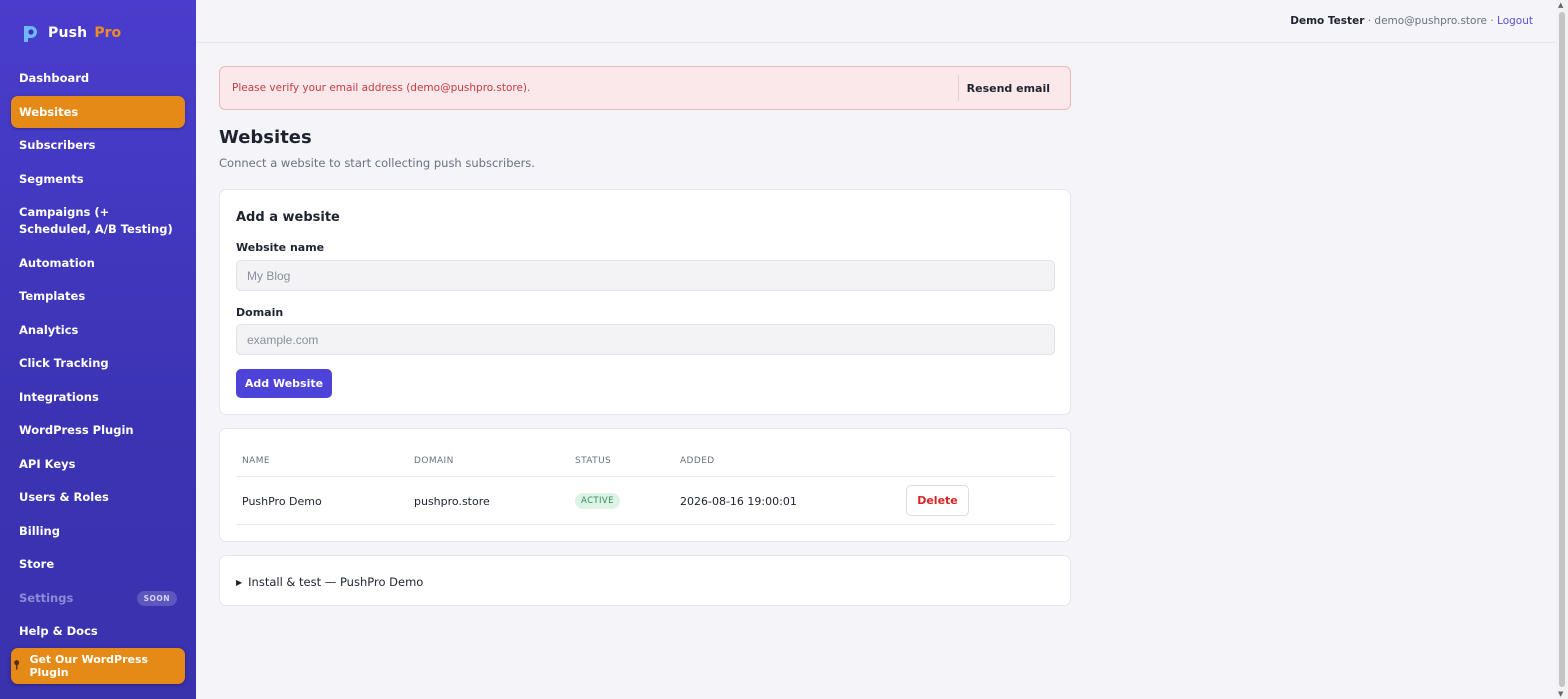  What do you see at coordinates (597, 501) in the screenshot?
I see `status-badge: ACTIVE` at bounding box center [597, 501].